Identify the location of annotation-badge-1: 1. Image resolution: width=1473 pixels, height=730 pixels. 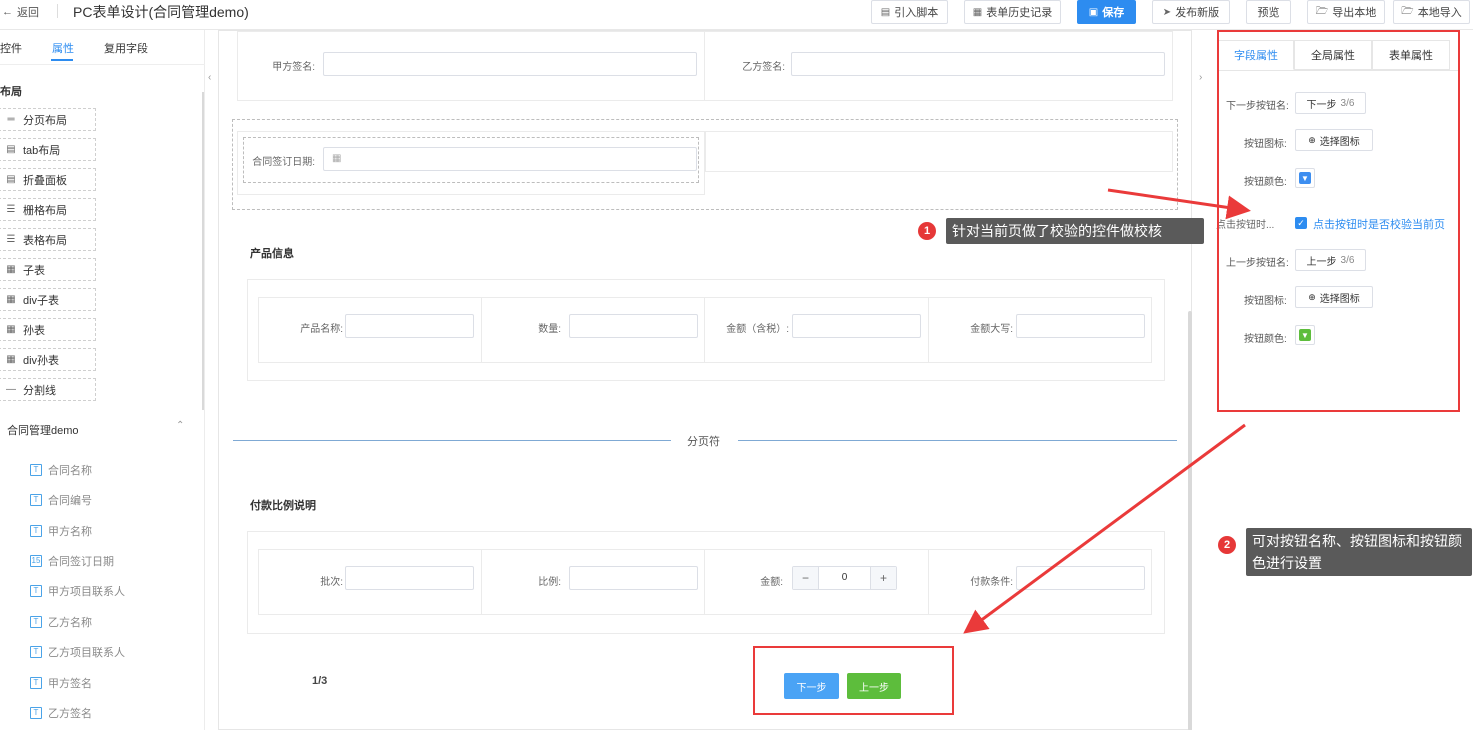
(927, 231).